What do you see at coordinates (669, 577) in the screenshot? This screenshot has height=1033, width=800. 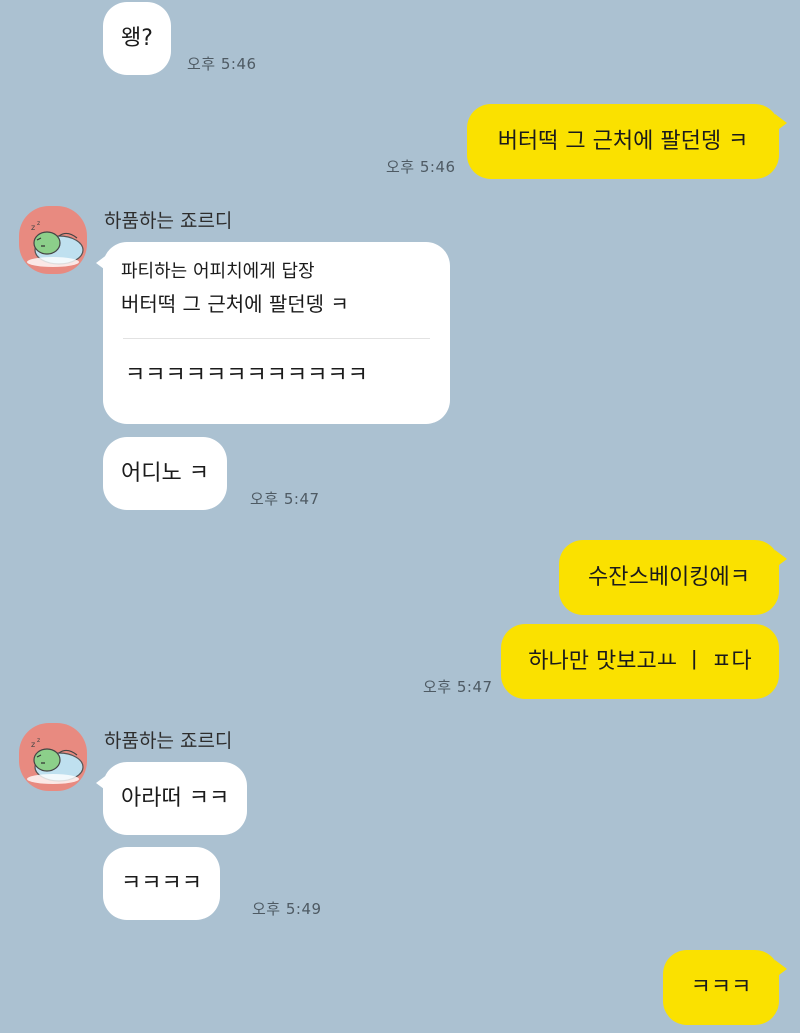 I see `message-text: 수잔스베이킹에ㅋ` at bounding box center [669, 577].